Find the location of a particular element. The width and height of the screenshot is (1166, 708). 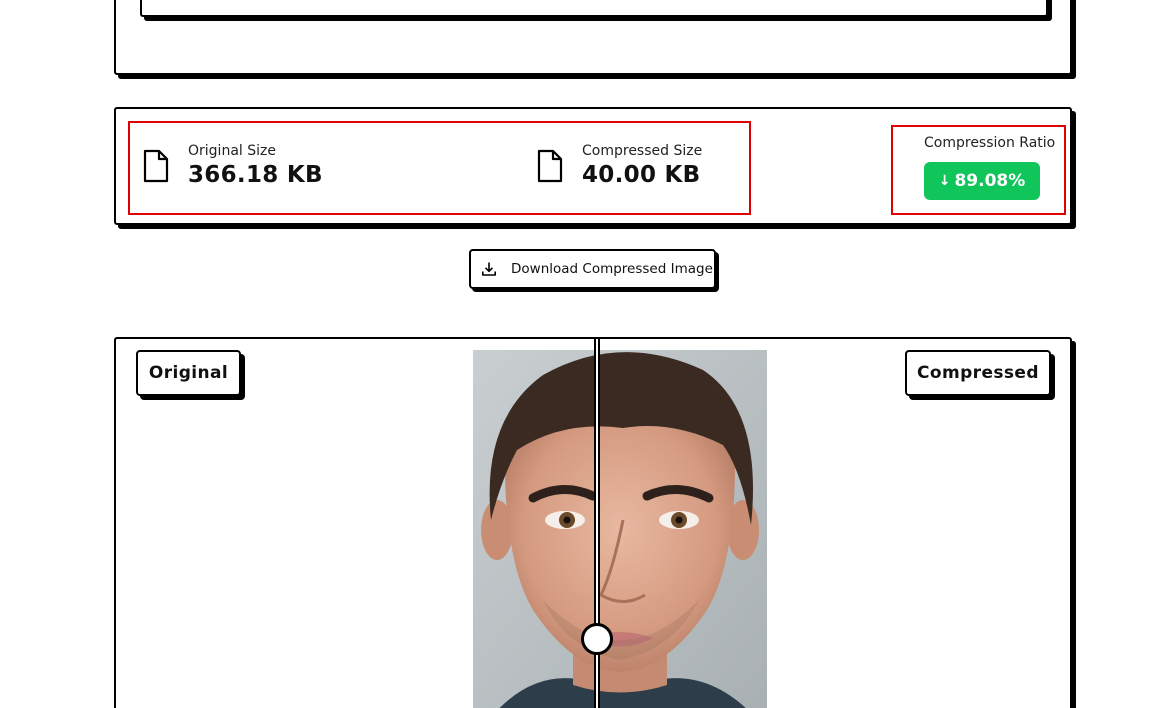

compressed-size-stat: Compressed Size 40.00 KB is located at coordinates (619, 166).